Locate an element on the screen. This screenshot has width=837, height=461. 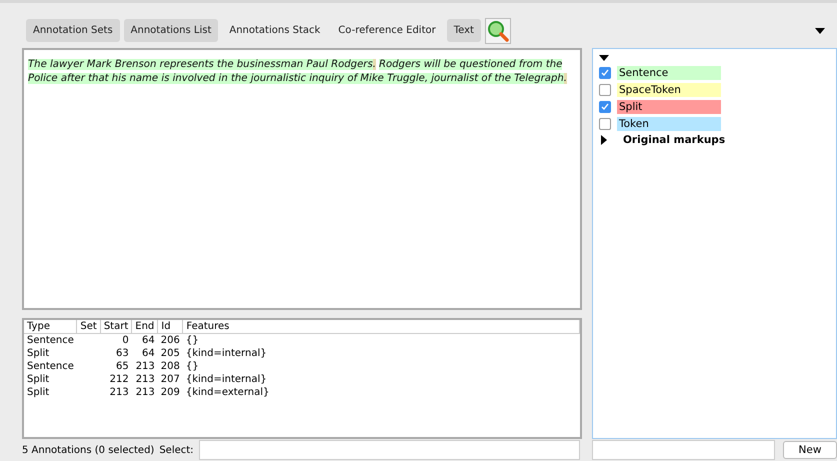
table-cell-text: Sentence is located at coordinates (50, 366).